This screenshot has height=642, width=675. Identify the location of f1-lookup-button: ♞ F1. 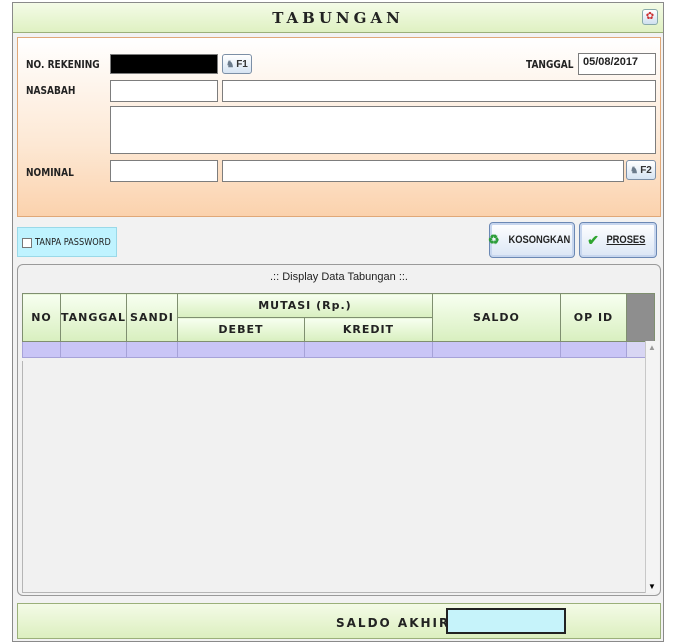
(237, 64).